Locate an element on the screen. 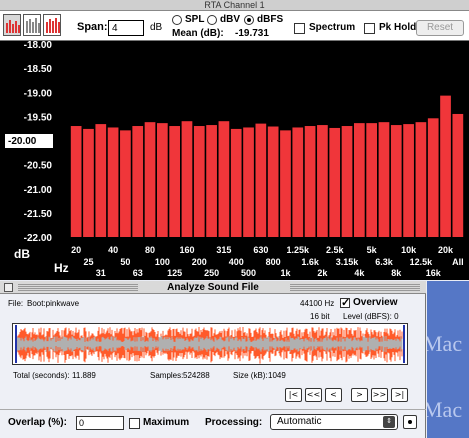  x-tick-label: 1.6k is located at coordinates (310, 262).